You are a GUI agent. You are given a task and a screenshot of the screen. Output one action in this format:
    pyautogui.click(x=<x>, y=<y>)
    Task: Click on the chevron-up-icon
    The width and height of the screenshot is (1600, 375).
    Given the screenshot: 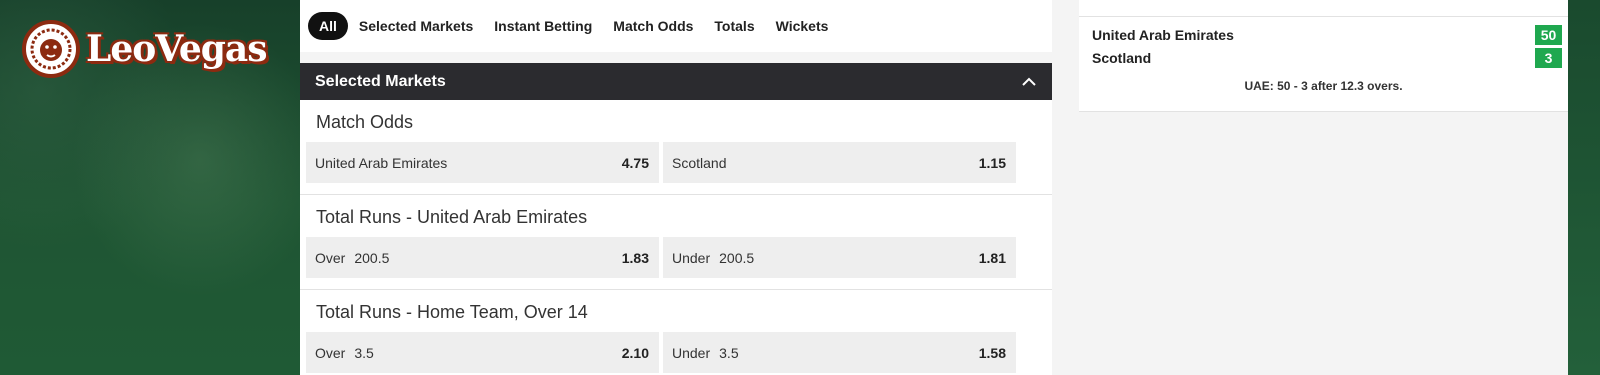 What is the action you would take?
    pyautogui.click(x=1029, y=82)
    